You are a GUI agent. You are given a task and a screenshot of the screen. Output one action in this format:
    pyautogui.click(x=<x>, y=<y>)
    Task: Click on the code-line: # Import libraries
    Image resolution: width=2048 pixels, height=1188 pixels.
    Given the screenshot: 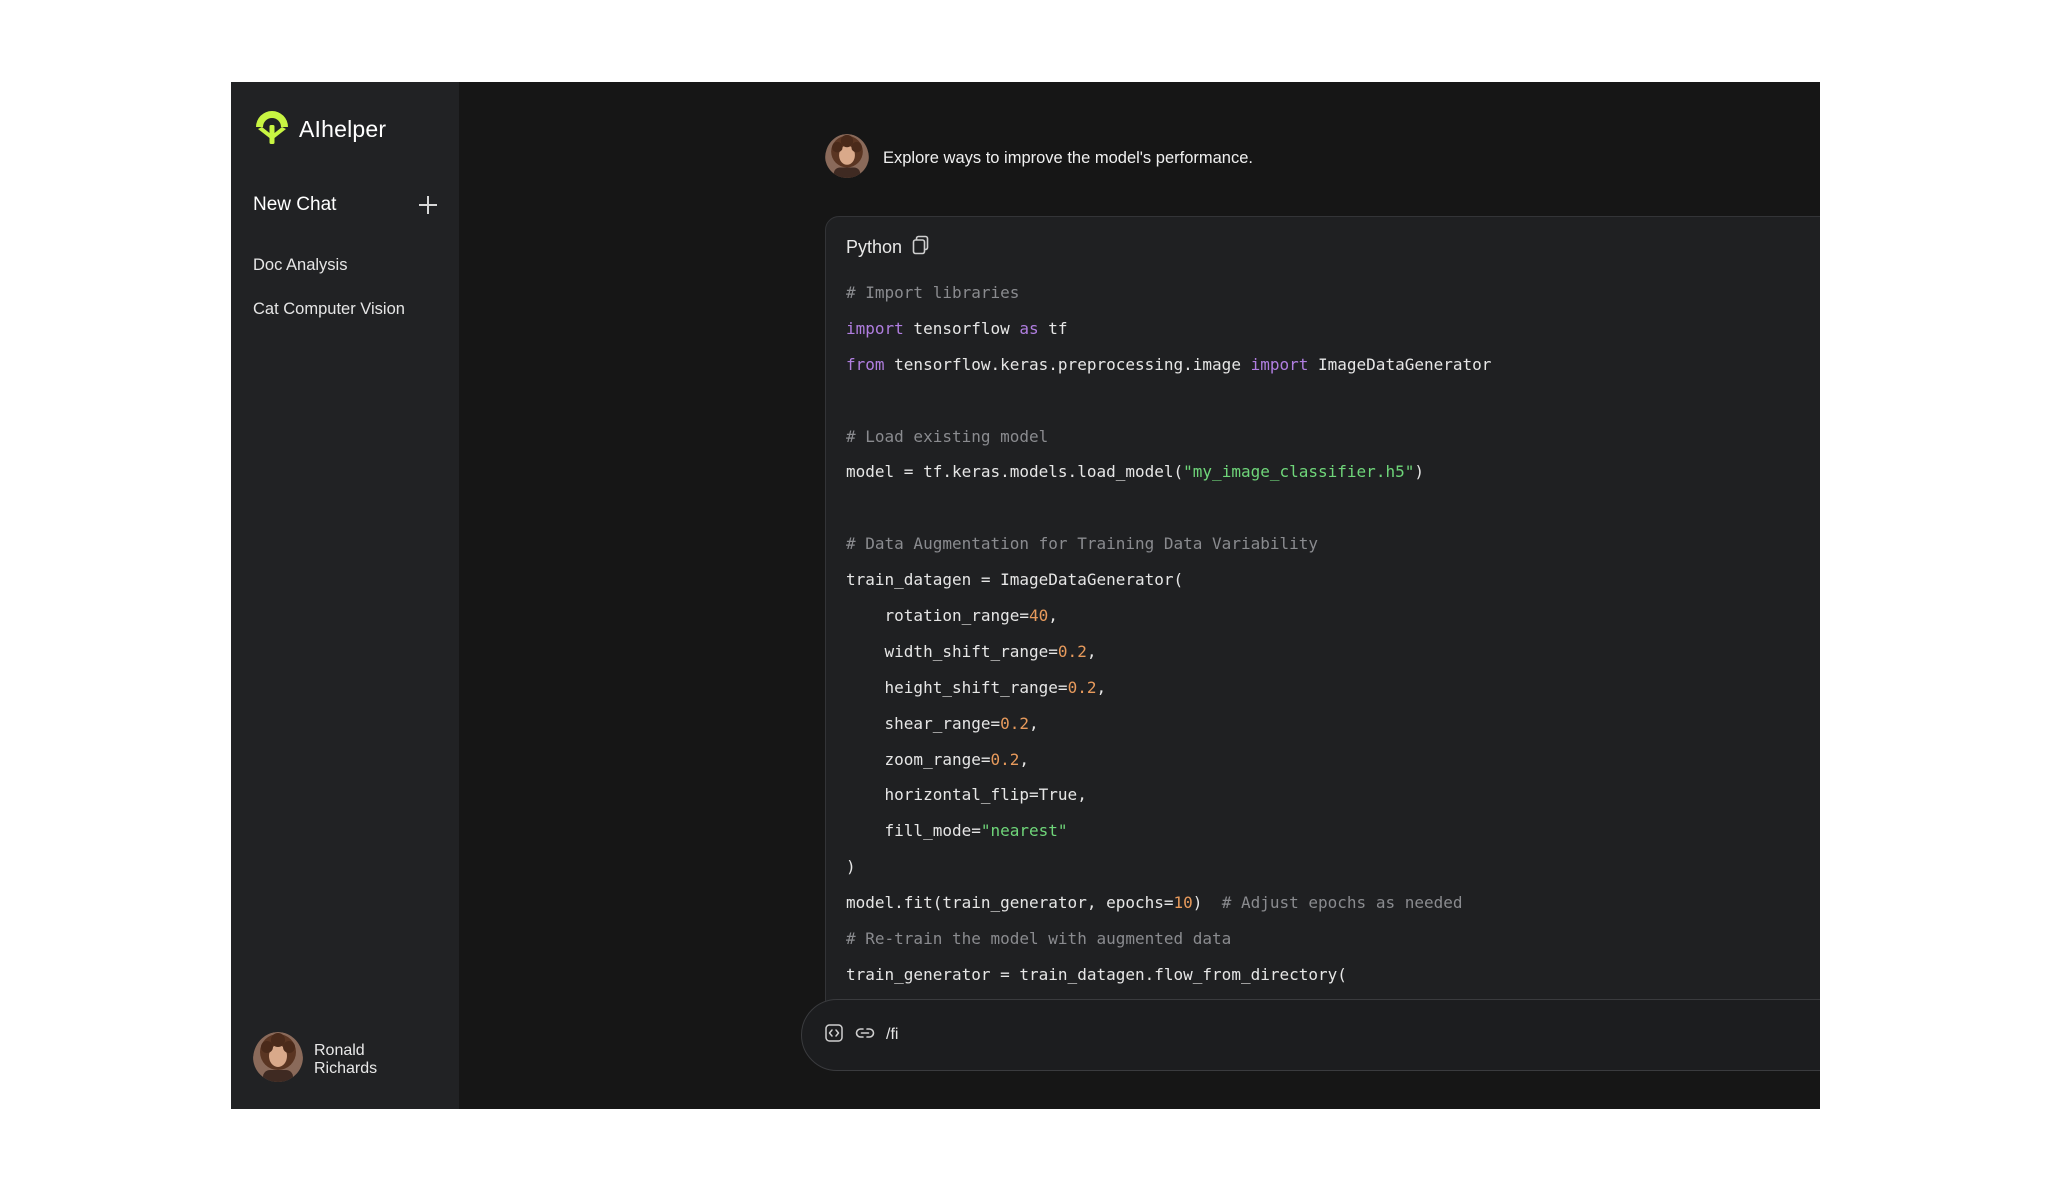 What is the action you would take?
    pyautogui.click(x=1168, y=293)
    